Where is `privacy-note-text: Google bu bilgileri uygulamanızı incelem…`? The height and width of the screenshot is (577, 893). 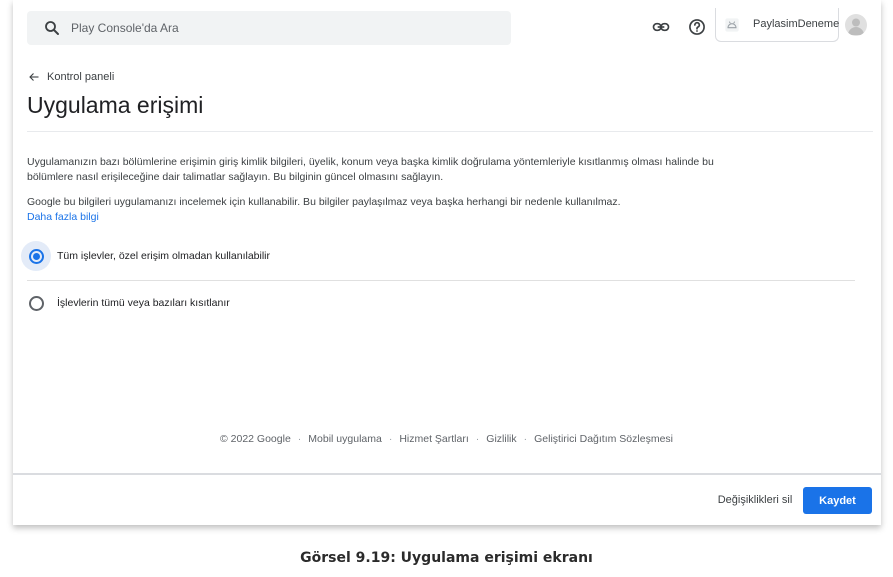 privacy-note-text: Google bu bilgileri uygulamanızı incelem… is located at coordinates (324, 202).